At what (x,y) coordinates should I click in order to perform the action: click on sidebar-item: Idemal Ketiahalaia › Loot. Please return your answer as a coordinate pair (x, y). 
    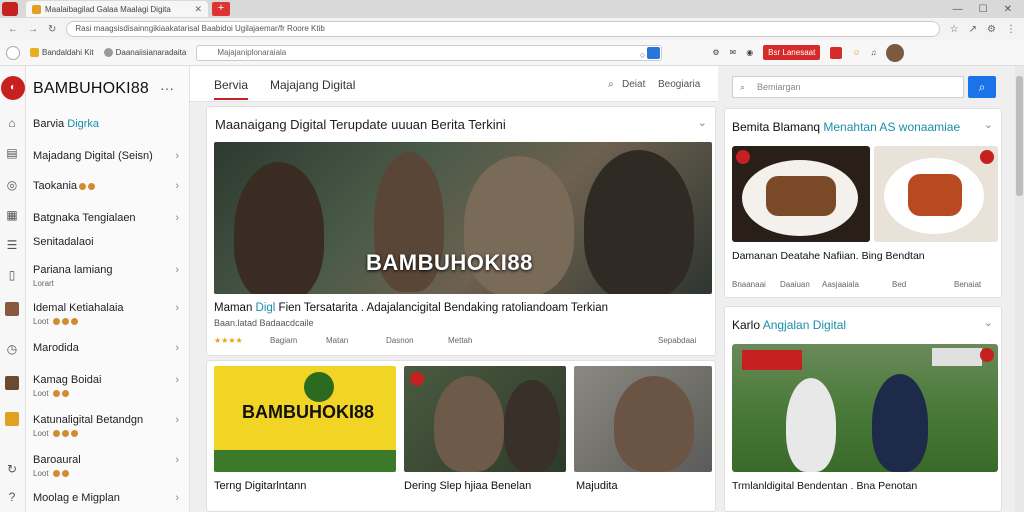
    Looking at the image, I should click on (109, 314).